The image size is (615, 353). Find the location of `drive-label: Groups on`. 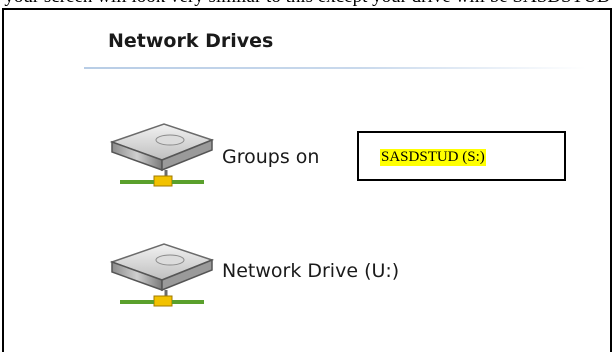

drive-label: Groups on is located at coordinates (271, 157).